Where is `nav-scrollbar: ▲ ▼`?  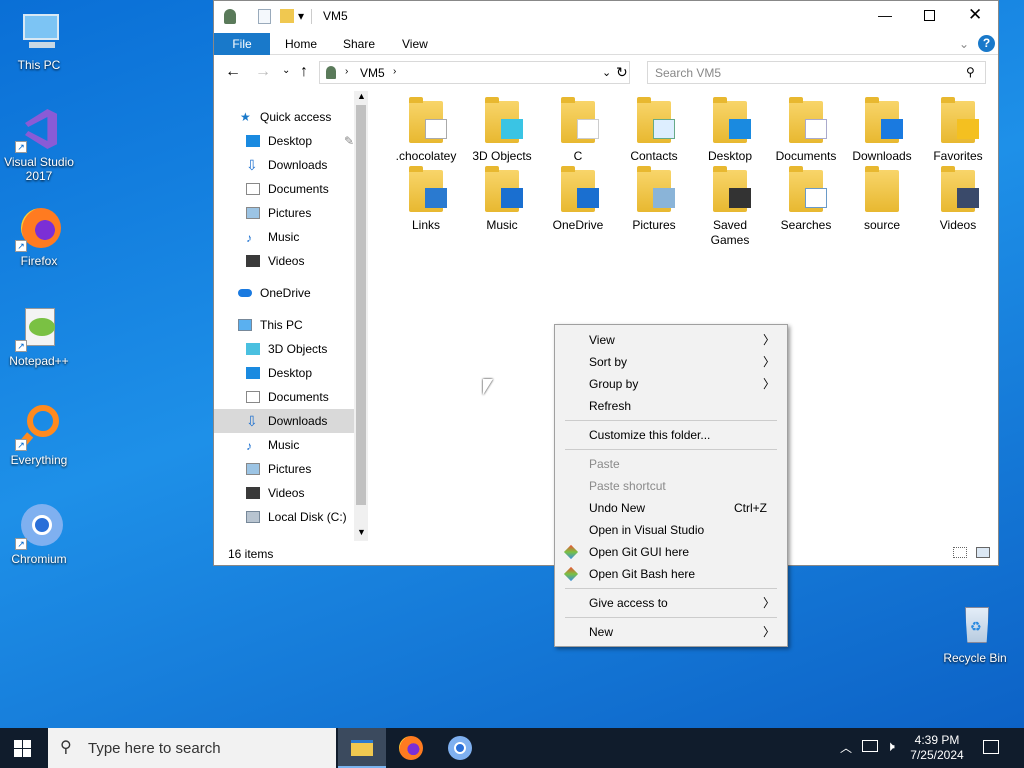 nav-scrollbar: ▲ ▼ is located at coordinates (361, 316).